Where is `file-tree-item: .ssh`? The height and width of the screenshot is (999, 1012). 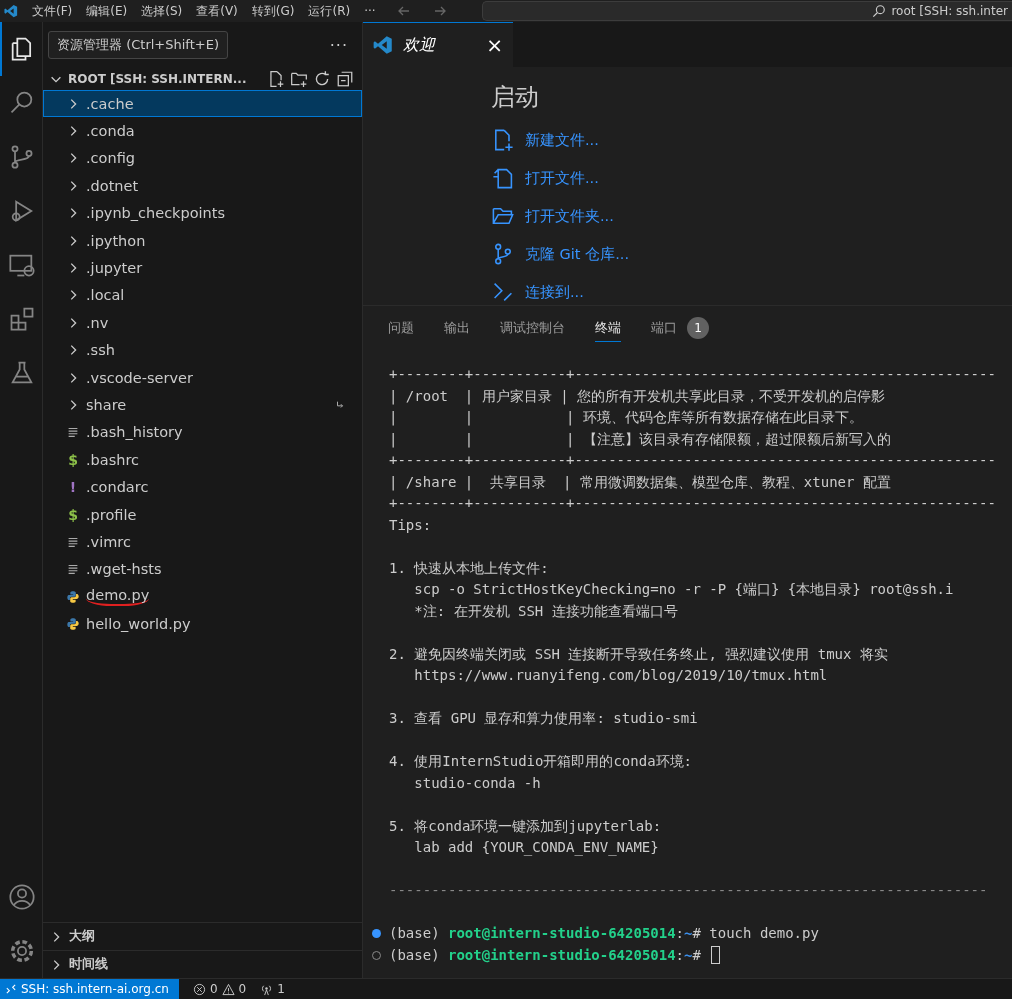 file-tree-item: .ssh is located at coordinates (202, 350).